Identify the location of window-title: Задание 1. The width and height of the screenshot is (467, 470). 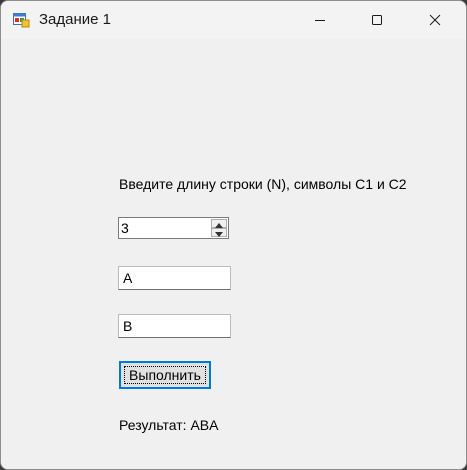
(75, 19).